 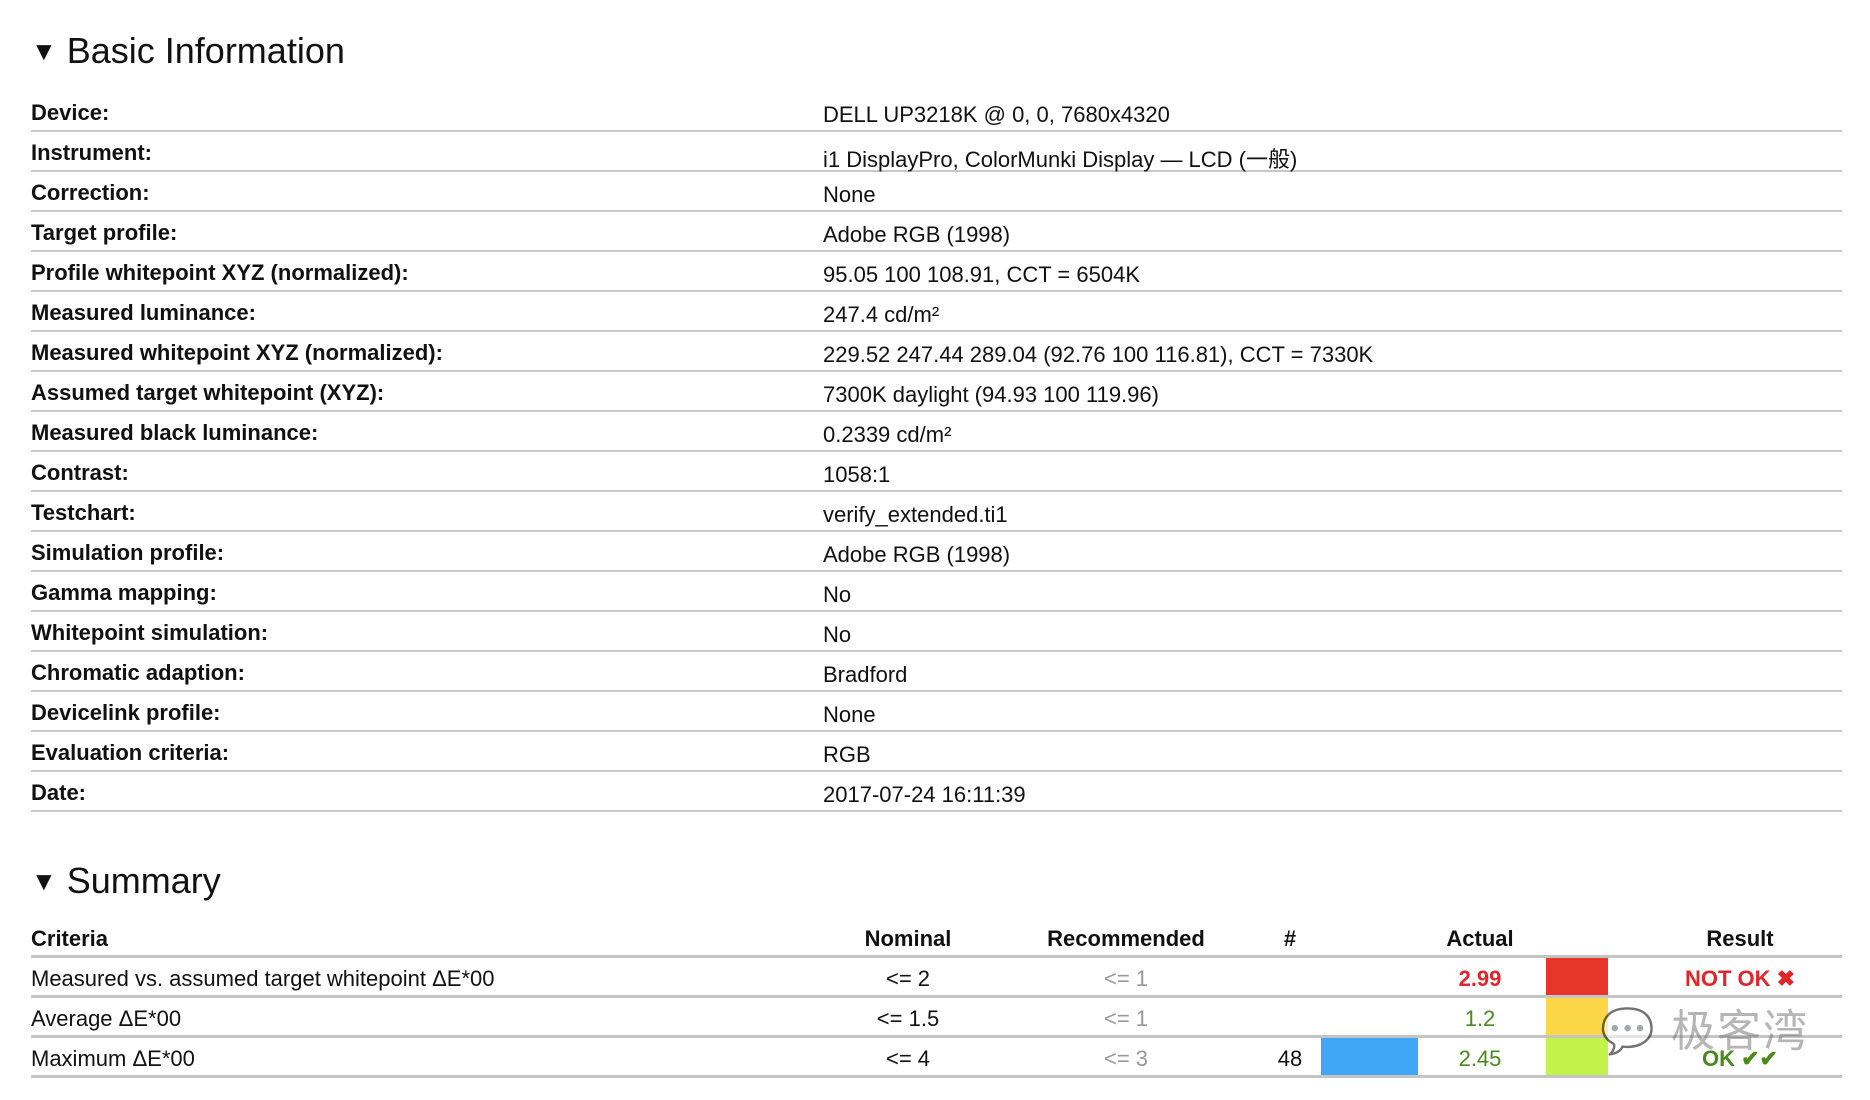 What do you see at coordinates (915, 514) in the screenshot?
I see `info-value: verify_extended.ti1` at bounding box center [915, 514].